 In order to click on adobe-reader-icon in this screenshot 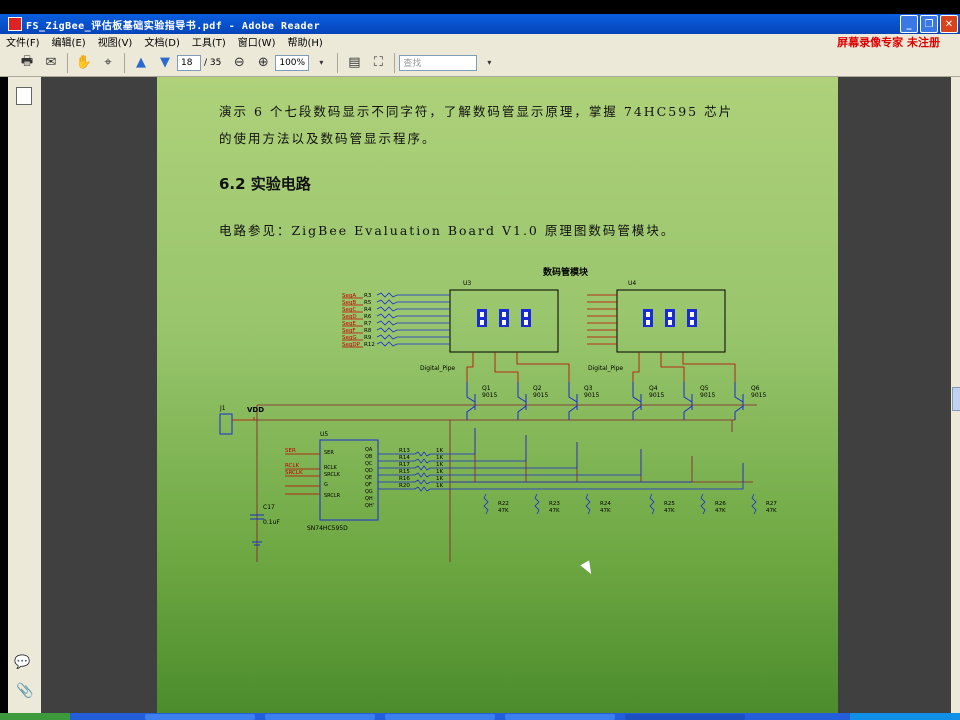, I will do `click(15, 24)`.